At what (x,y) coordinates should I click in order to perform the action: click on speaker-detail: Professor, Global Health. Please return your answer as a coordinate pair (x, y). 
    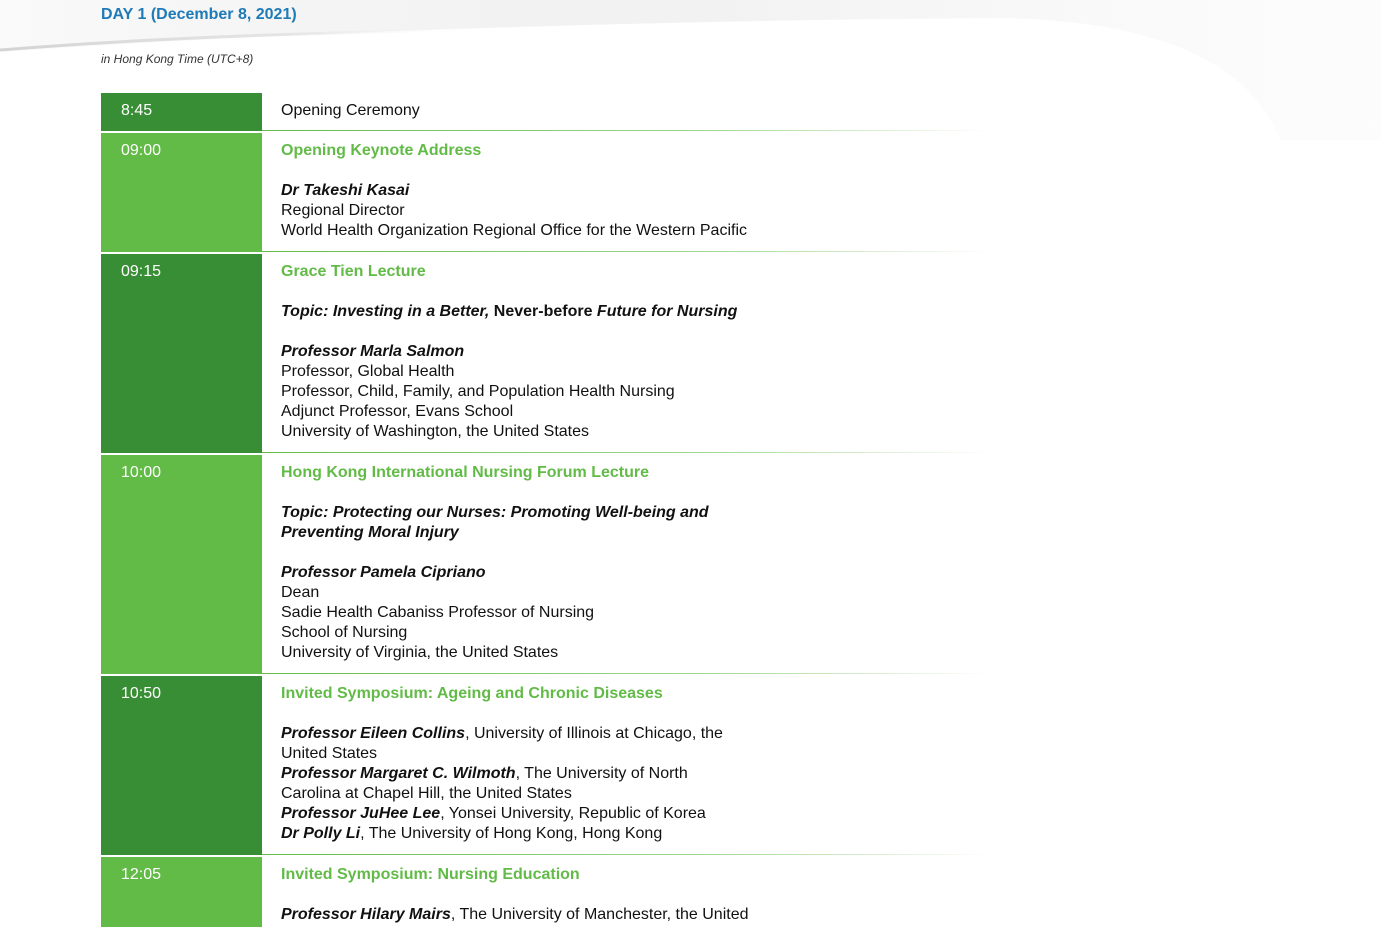
    Looking at the image, I should click on (368, 371).